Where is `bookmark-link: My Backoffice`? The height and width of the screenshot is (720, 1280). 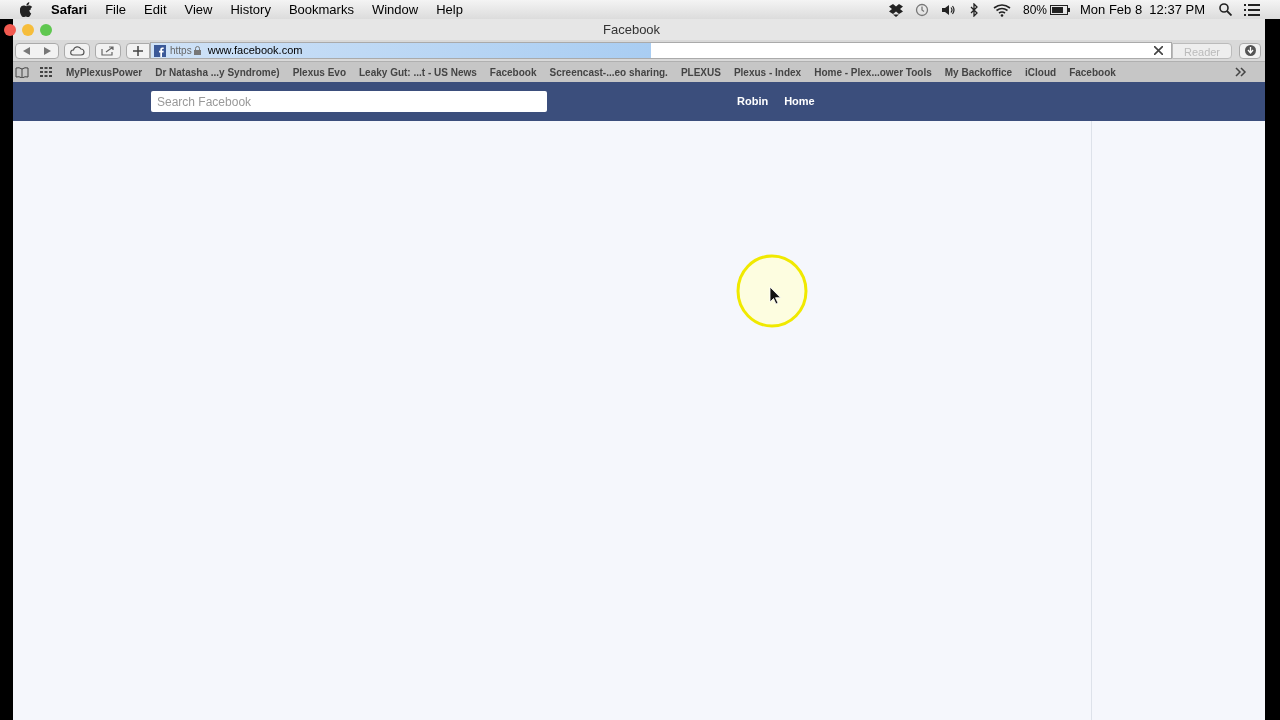
bookmark-link: My Backoffice is located at coordinates (978, 72).